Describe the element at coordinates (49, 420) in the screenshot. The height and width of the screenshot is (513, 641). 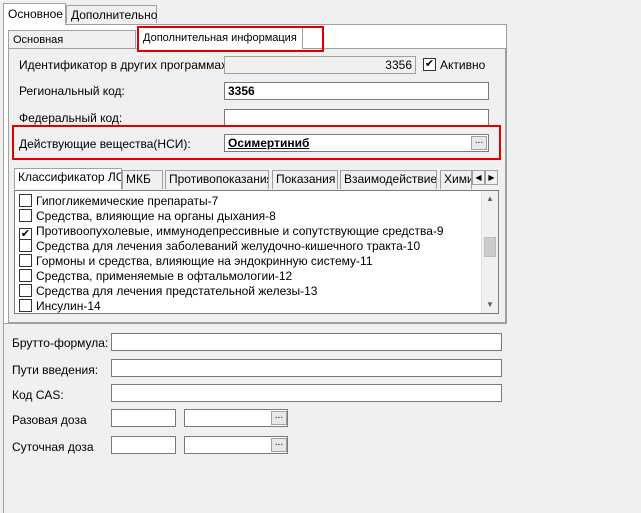
I see `single-dose-label: Разовая доза` at that location.